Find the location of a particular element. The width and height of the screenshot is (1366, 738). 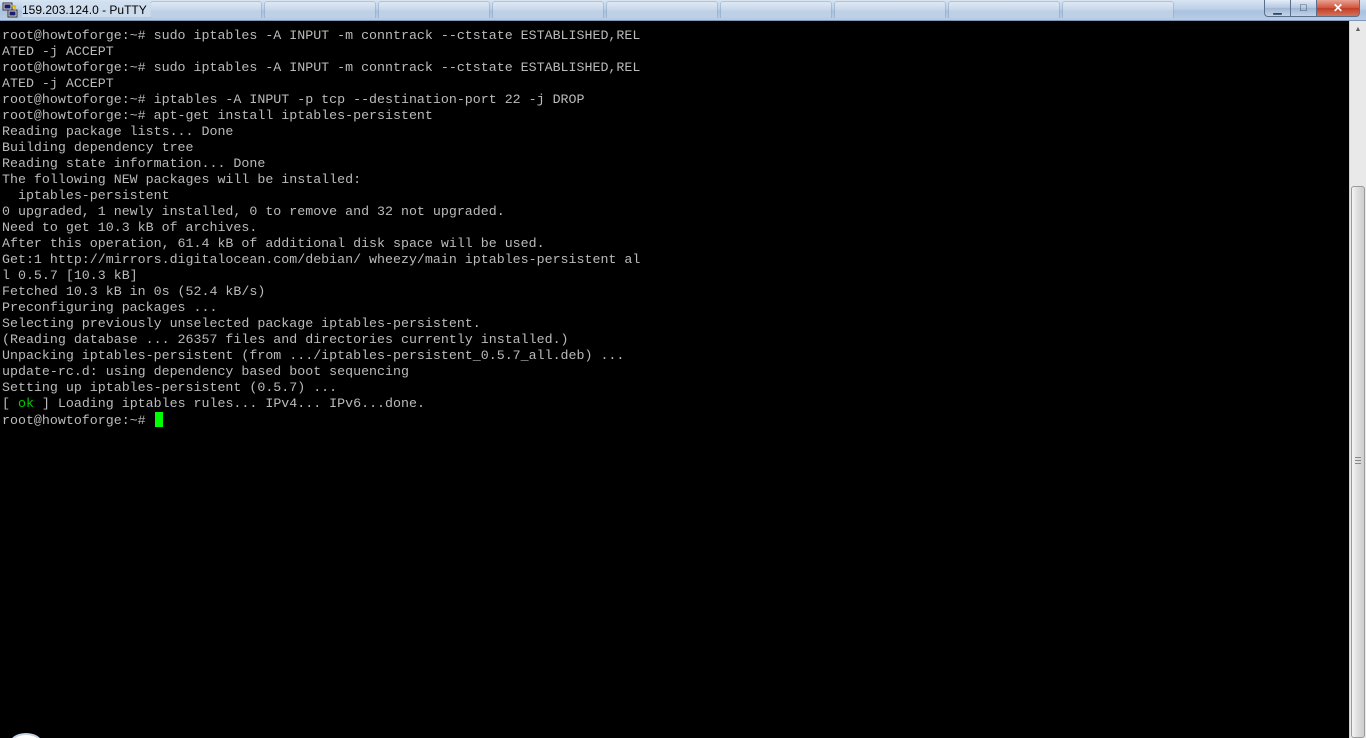

terminal-line: Fetched 10.3 kB in 0s (52.4 kB/s) is located at coordinates (134, 291).